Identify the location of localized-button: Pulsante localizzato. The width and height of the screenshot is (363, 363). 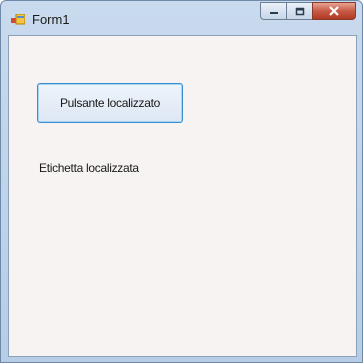
(110, 103).